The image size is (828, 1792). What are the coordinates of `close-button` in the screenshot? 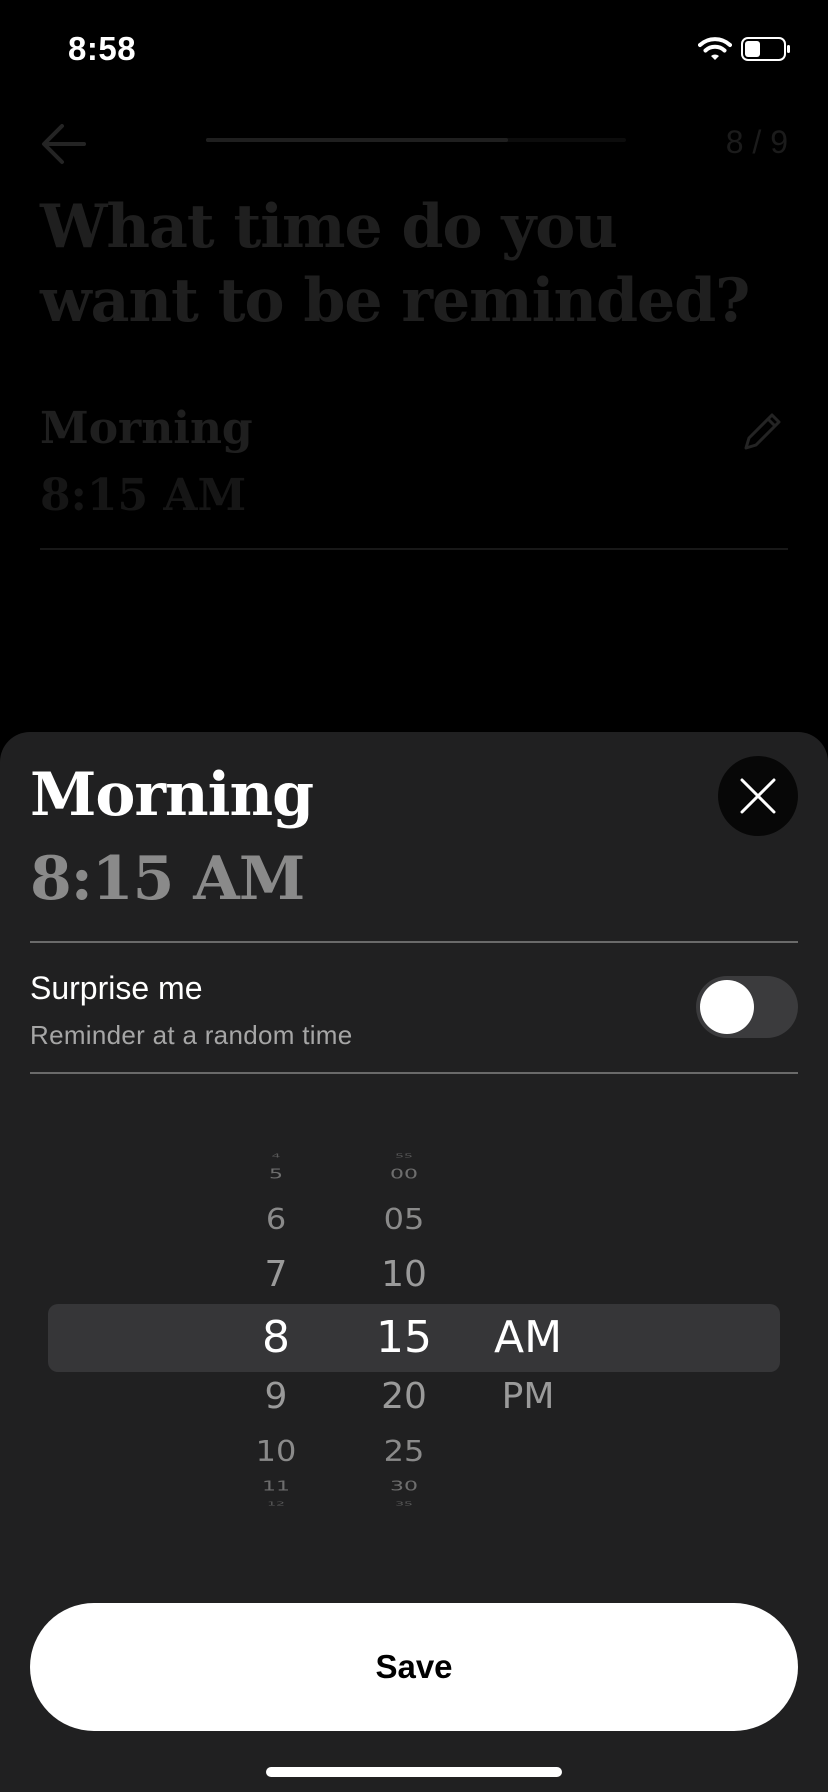 It's located at (758, 796).